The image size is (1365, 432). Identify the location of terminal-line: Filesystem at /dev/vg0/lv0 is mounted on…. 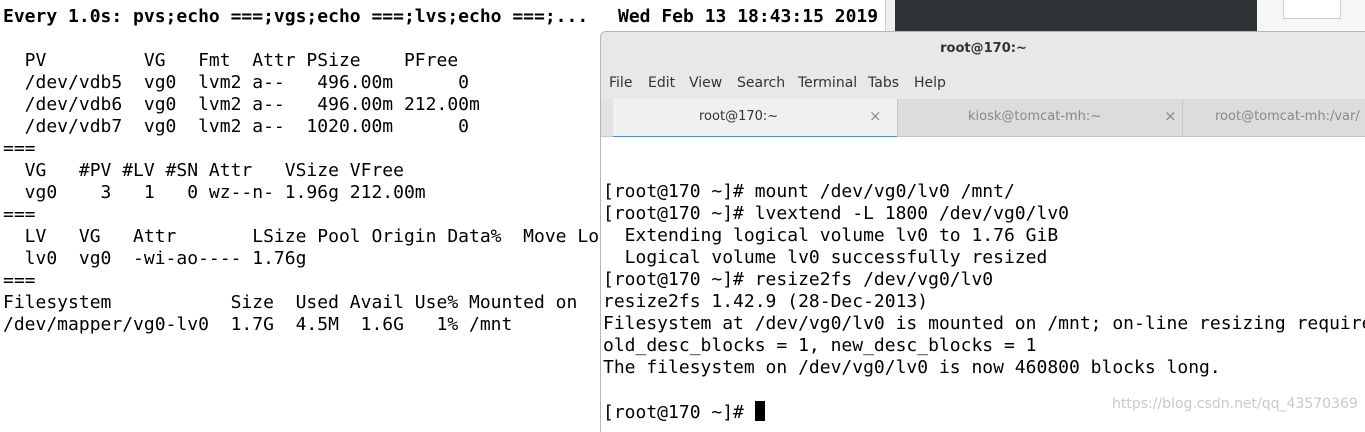
(984, 323).